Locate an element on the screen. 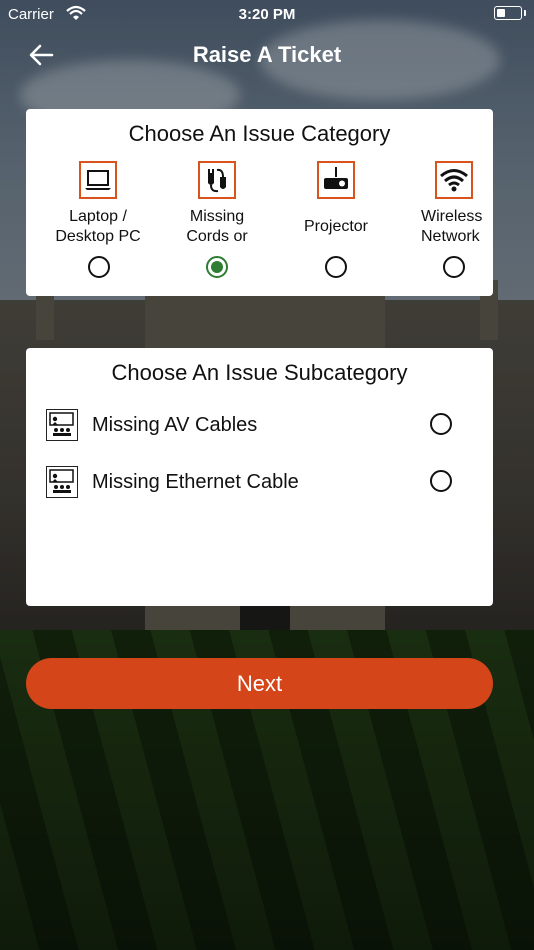 The height and width of the screenshot is (950, 534). category-laptop: Laptop / Desktop PC is located at coordinates (98, 204).